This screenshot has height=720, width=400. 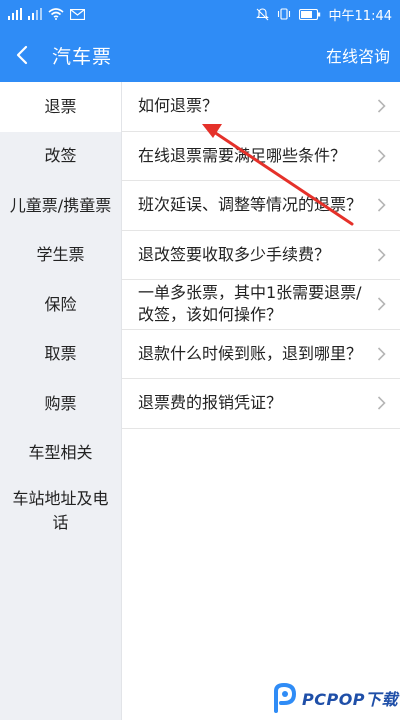 What do you see at coordinates (200, 55) in the screenshot?
I see `app-header: 汽车票 在线咨询` at bounding box center [200, 55].